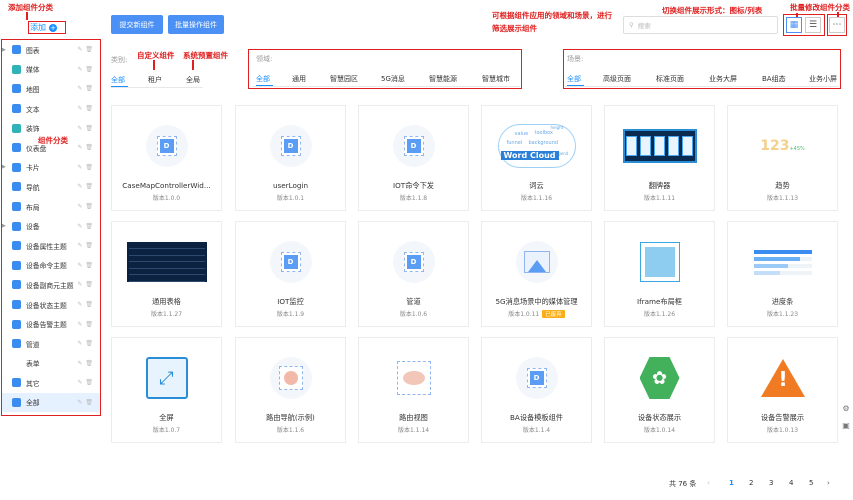 Image resolution: width=853 pixels, height=500 pixels. Describe the element at coordinates (837, 25) in the screenshot. I see `more-button: ⋯` at that location.